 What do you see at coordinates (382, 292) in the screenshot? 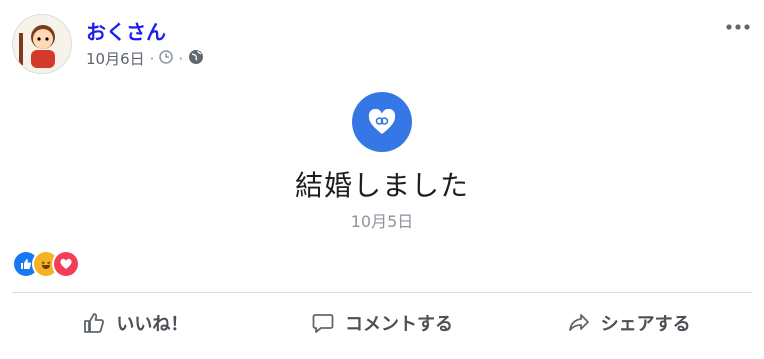
I see `divider` at bounding box center [382, 292].